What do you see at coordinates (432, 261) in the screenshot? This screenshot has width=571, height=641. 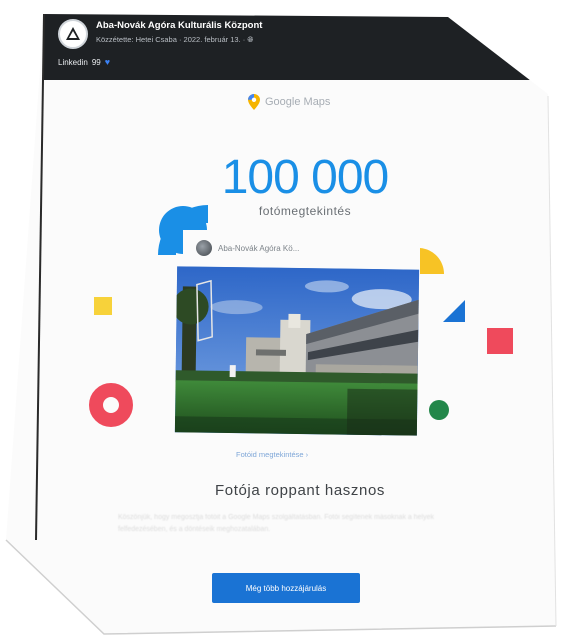 I see `decor-yellow-half-circle` at bounding box center [432, 261].